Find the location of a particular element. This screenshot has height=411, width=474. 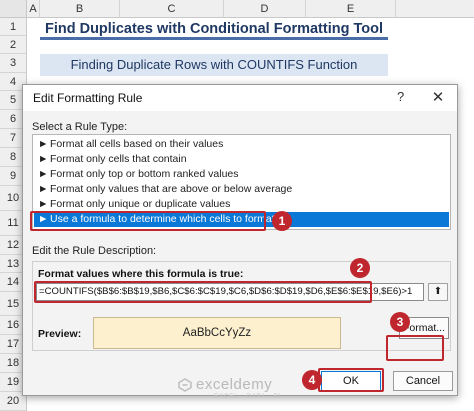

annotation-badge-2: 2 is located at coordinates (360, 268).